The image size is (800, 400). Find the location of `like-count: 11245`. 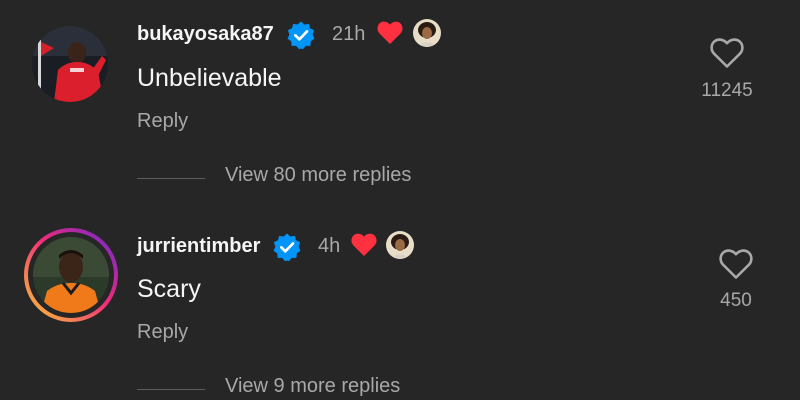

like-count: 11245 is located at coordinates (727, 90).